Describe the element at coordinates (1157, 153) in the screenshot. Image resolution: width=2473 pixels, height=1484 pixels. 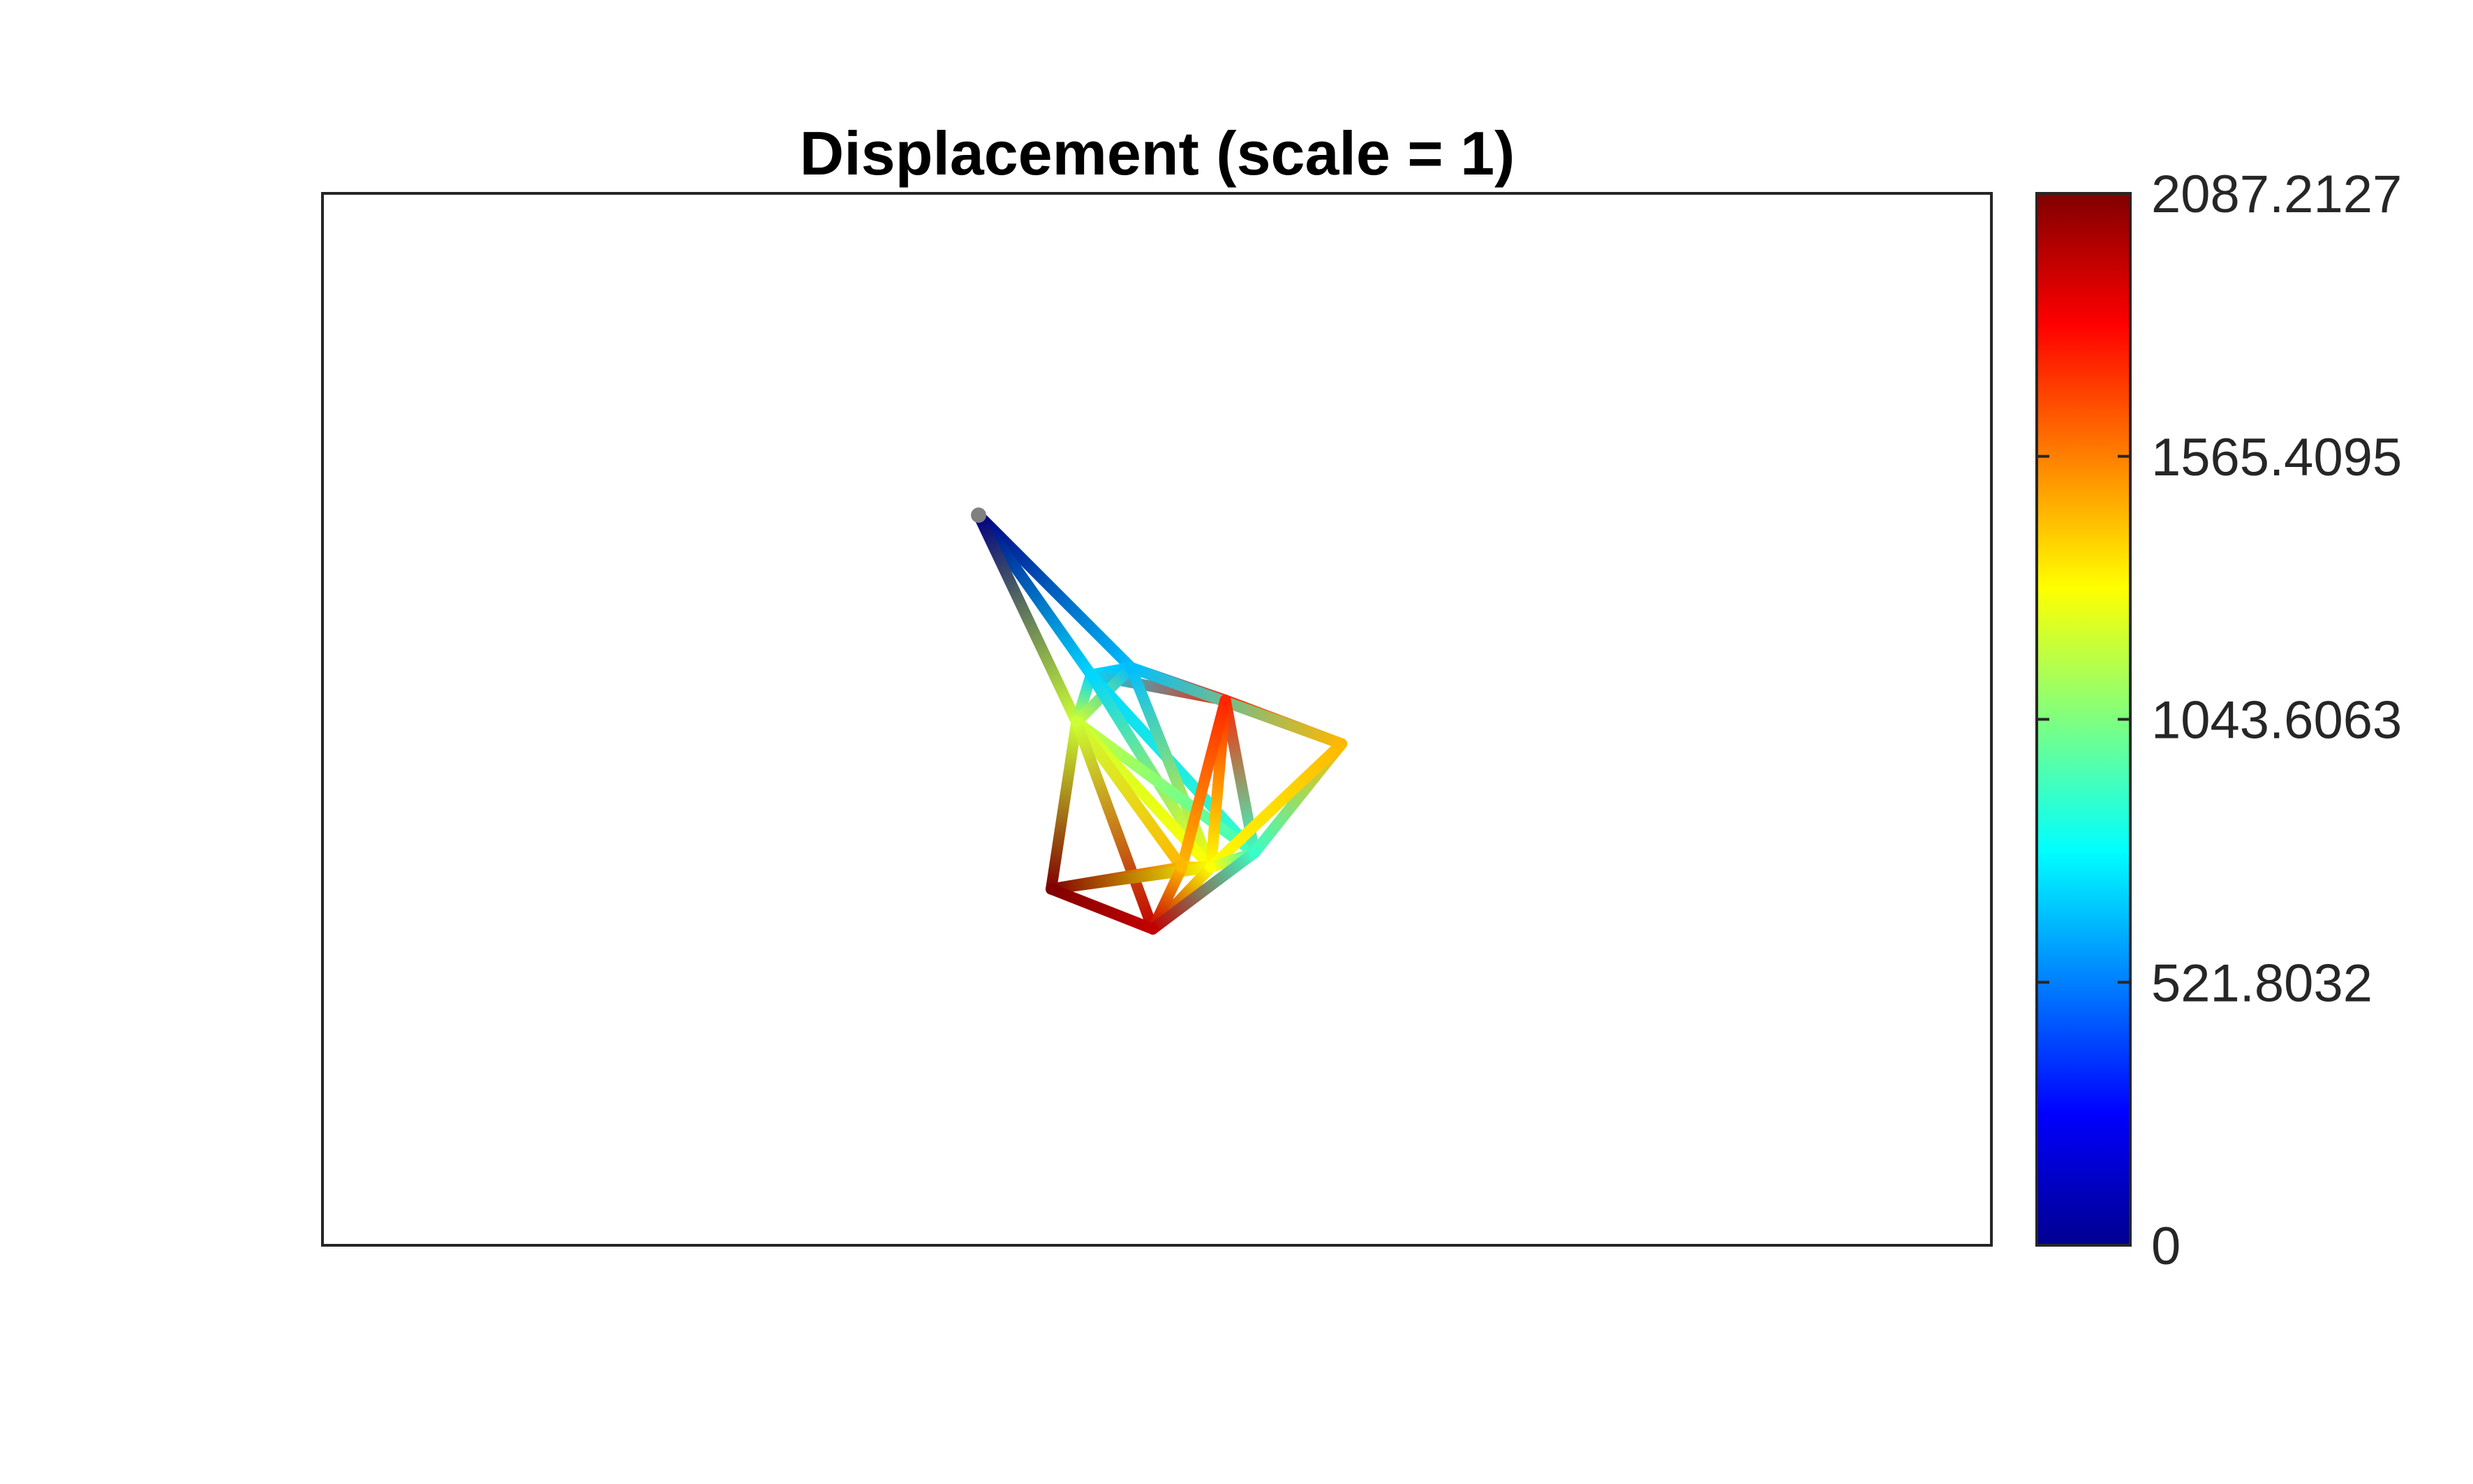
I see `chart-title: Displacement (scale = 1)` at that location.